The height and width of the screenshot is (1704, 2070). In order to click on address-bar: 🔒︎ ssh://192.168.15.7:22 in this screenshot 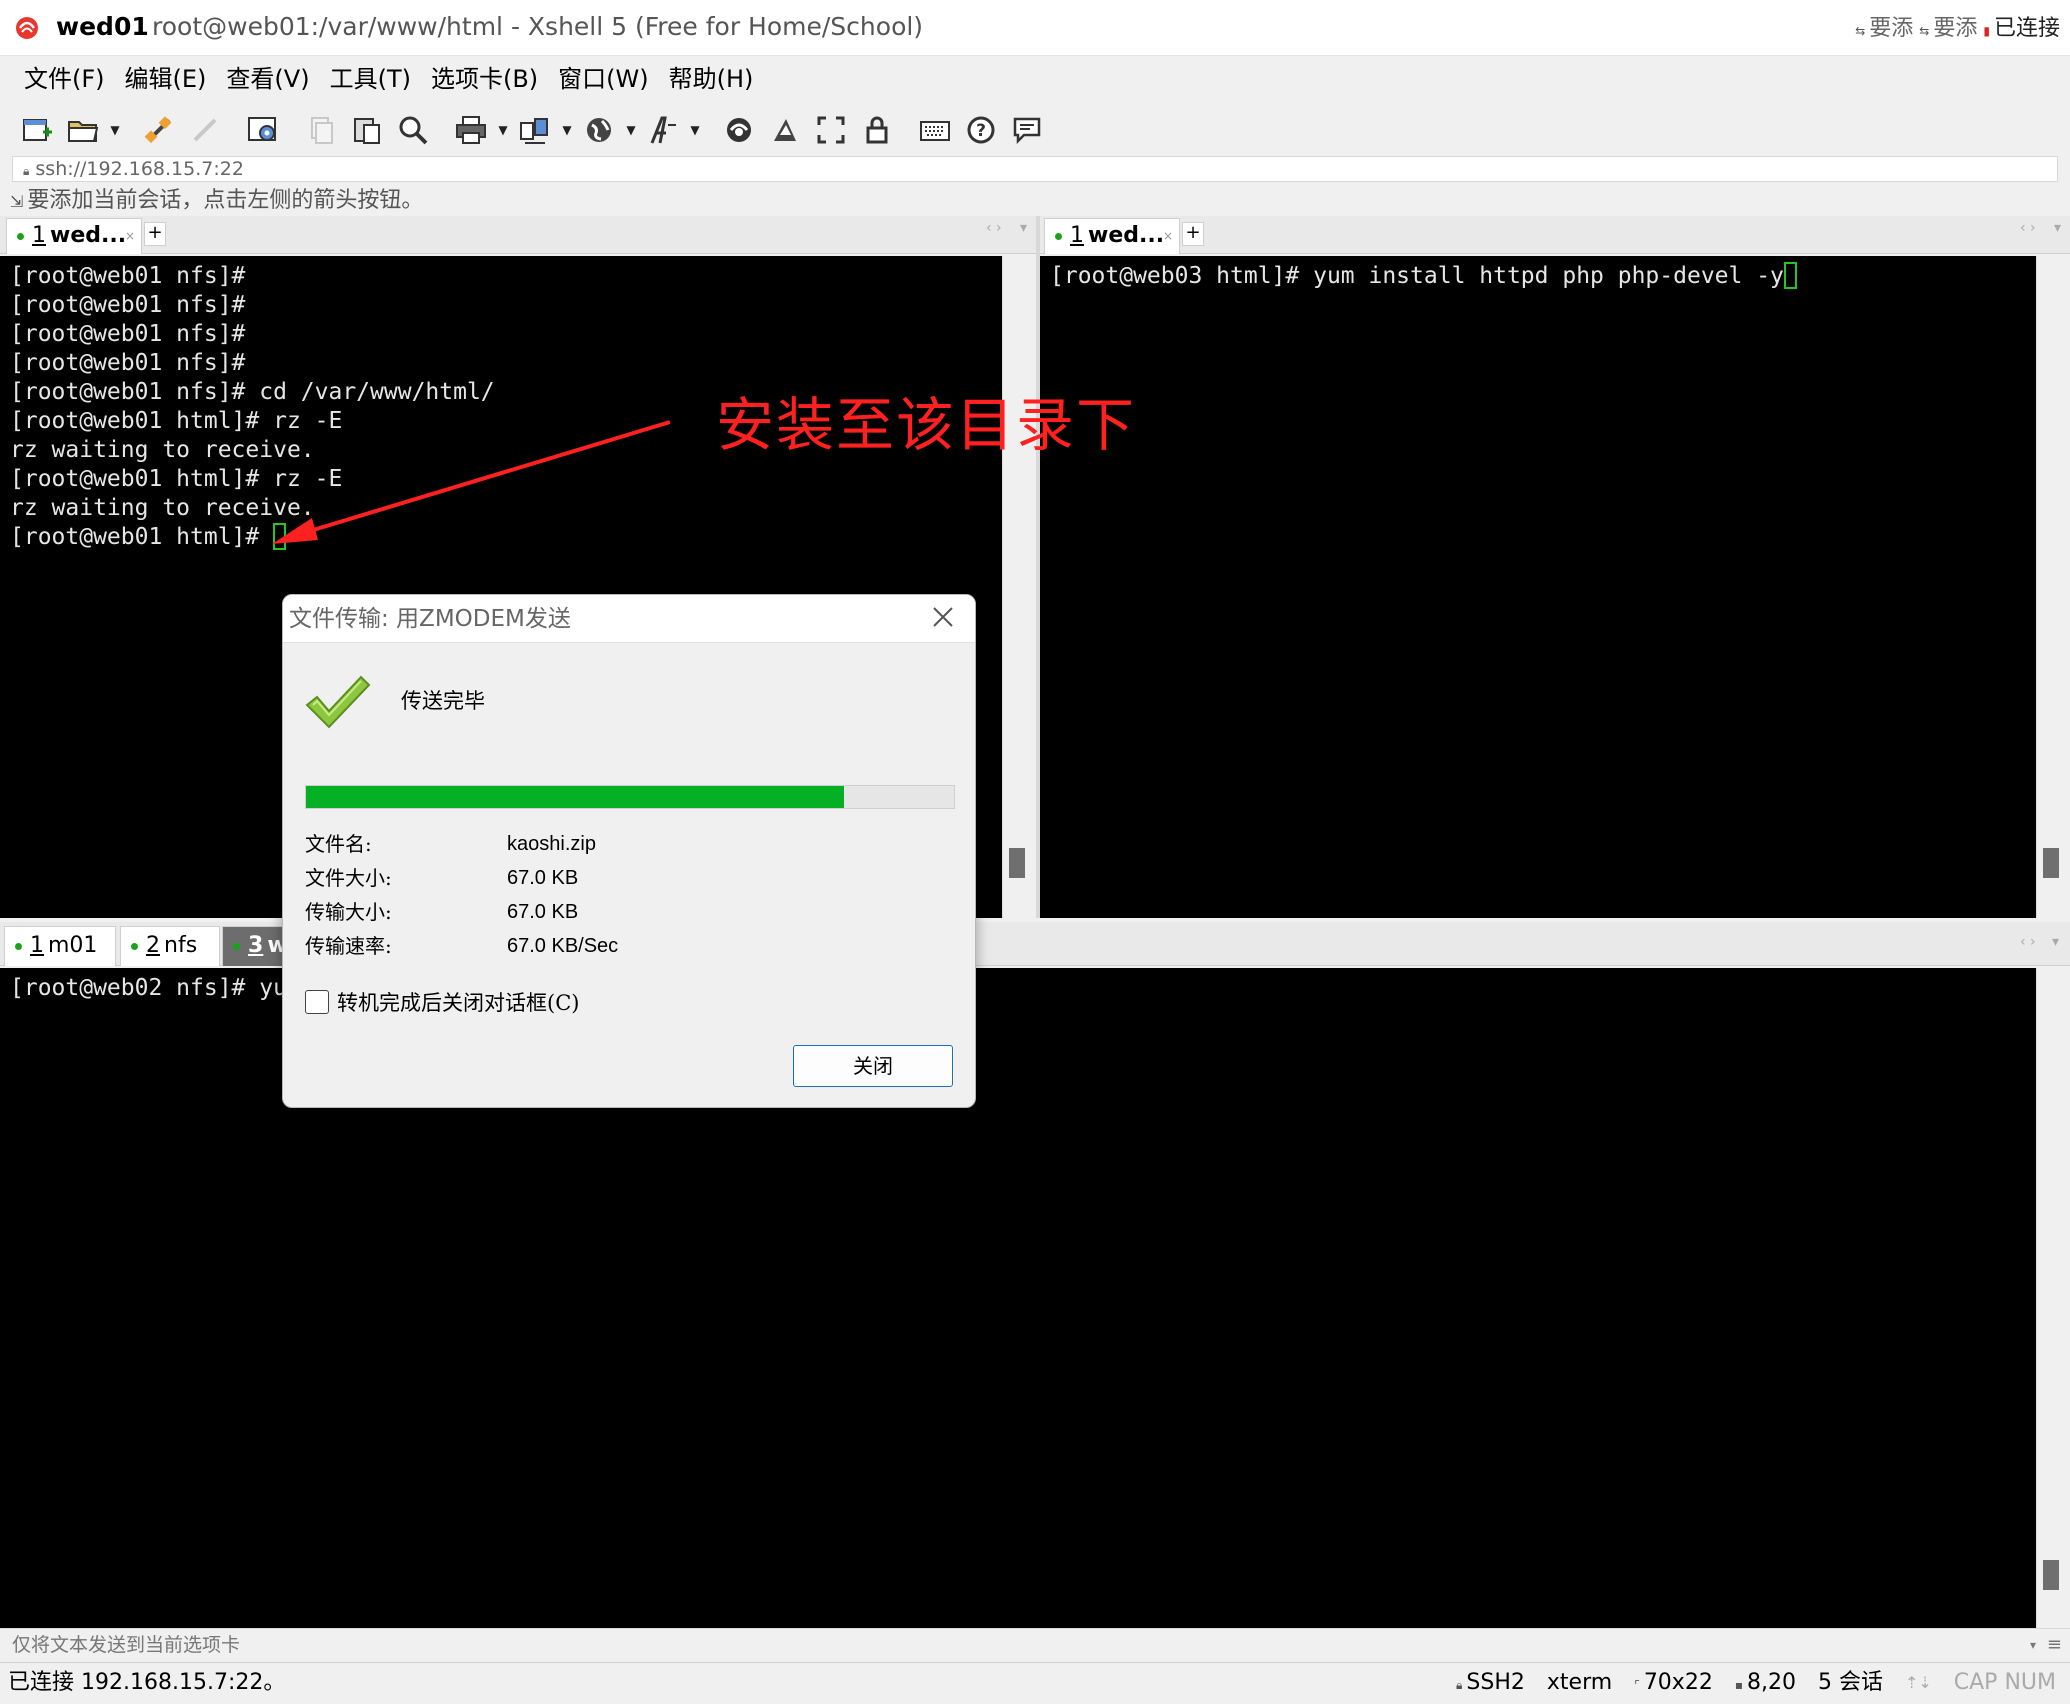, I will do `click(1035, 169)`.